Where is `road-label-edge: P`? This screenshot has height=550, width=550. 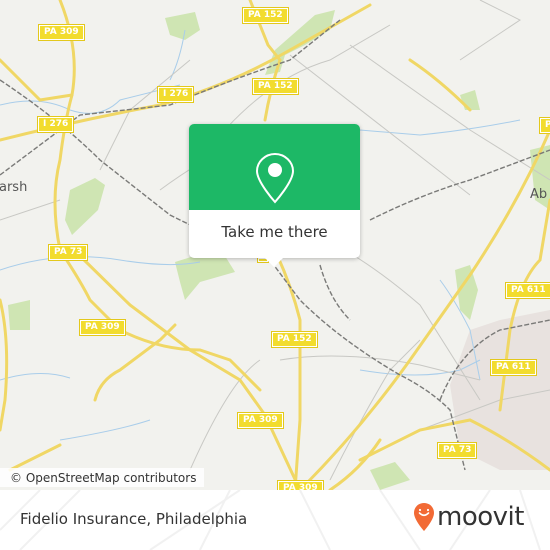
road-label-edge: P is located at coordinates (544, 125).